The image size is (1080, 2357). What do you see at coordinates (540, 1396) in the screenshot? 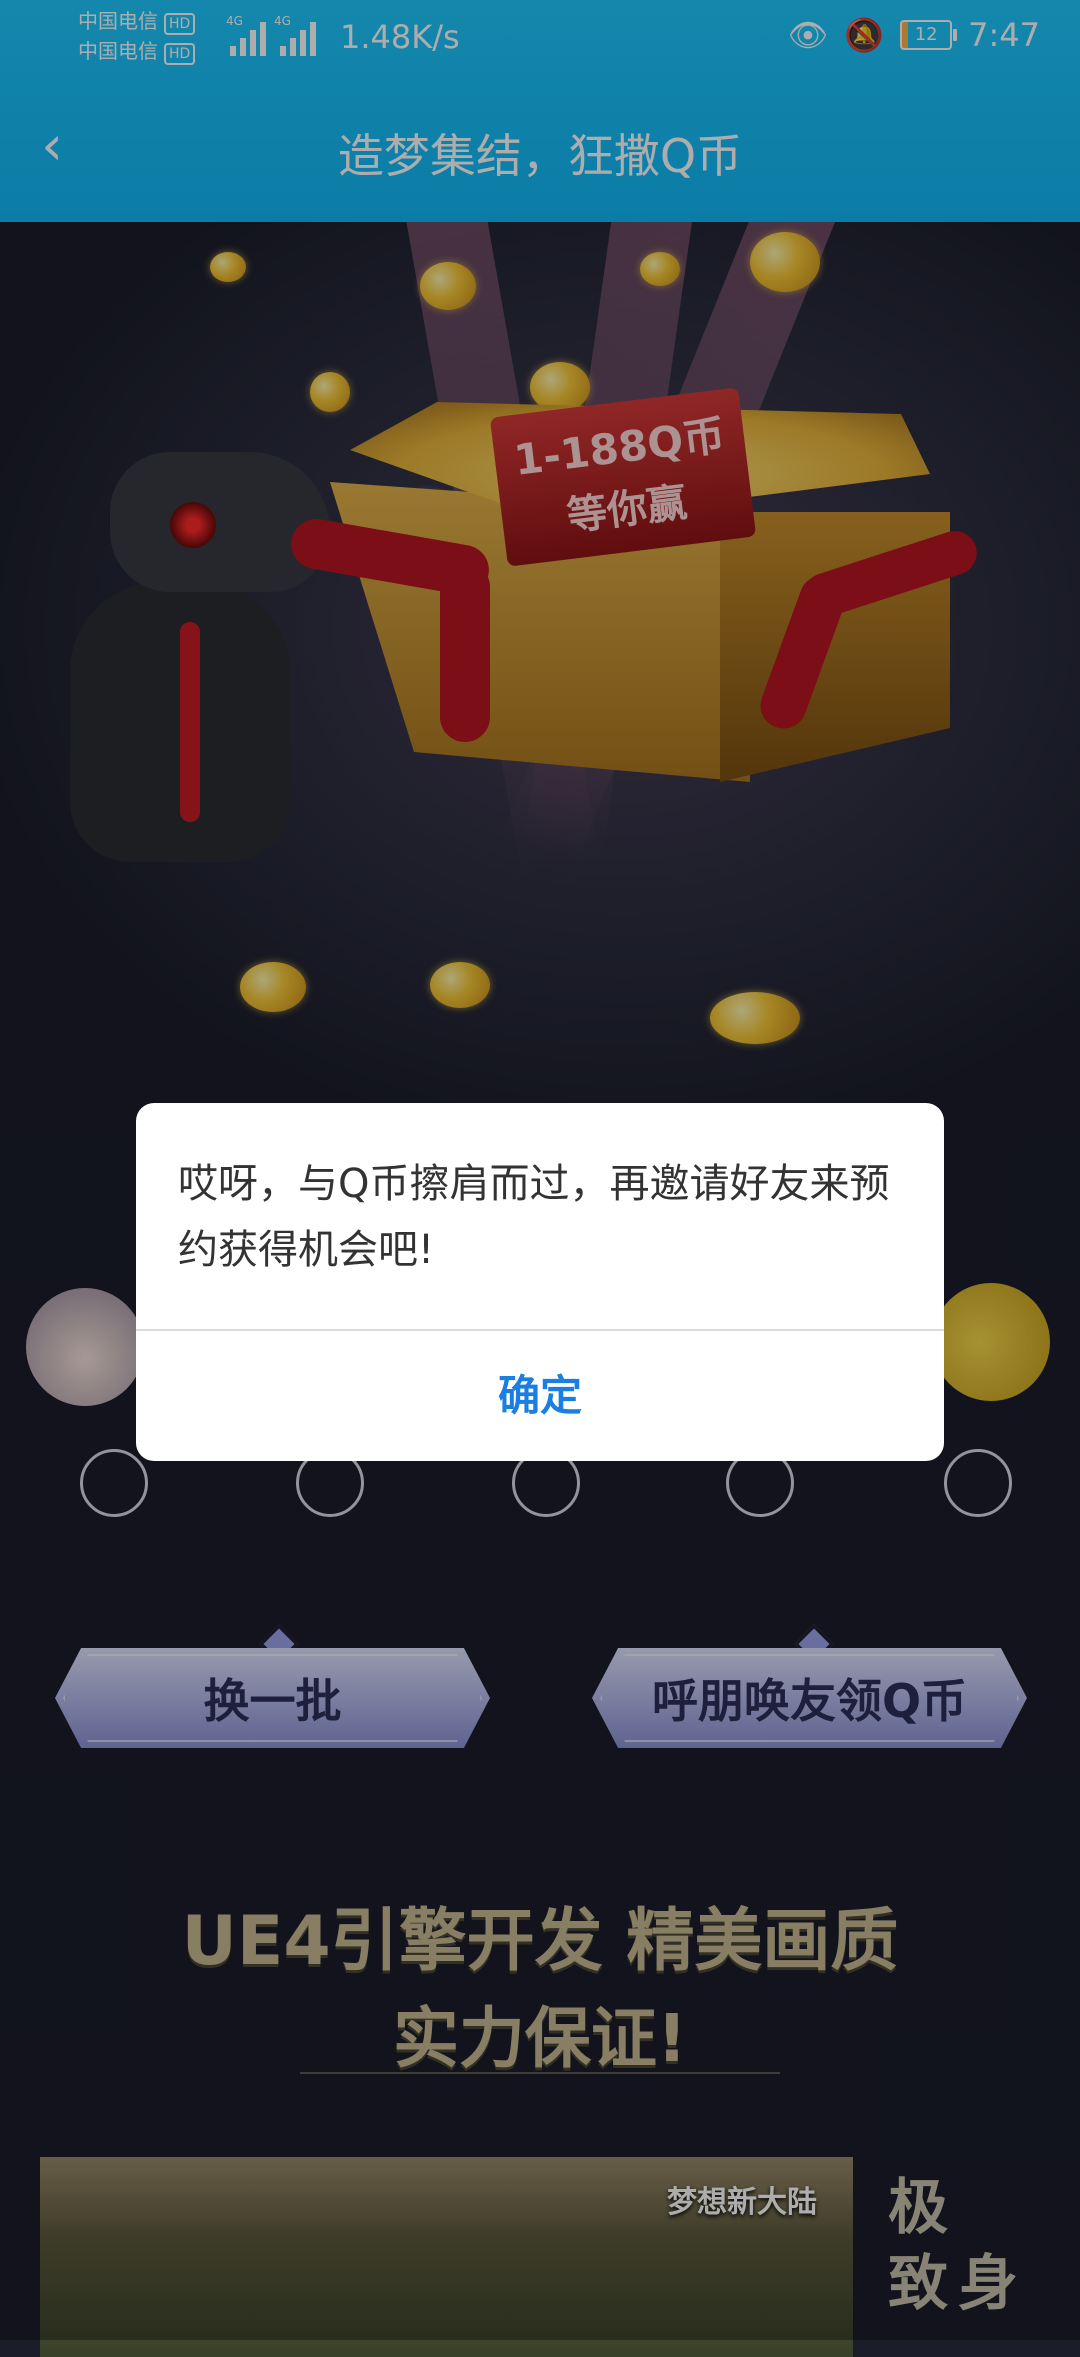
I see `confirm-button: 确定` at bounding box center [540, 1396].